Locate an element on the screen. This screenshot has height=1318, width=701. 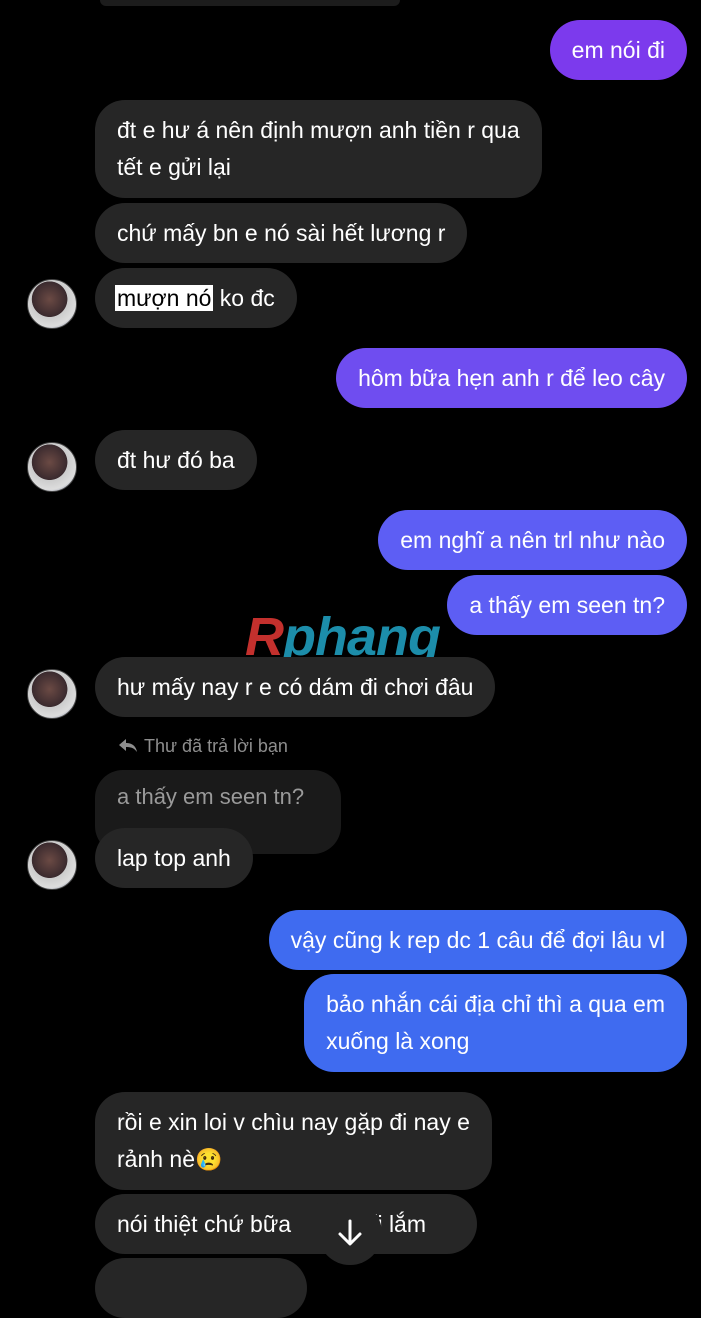
reply-arrow-icon is located at coordinates (128, 745).